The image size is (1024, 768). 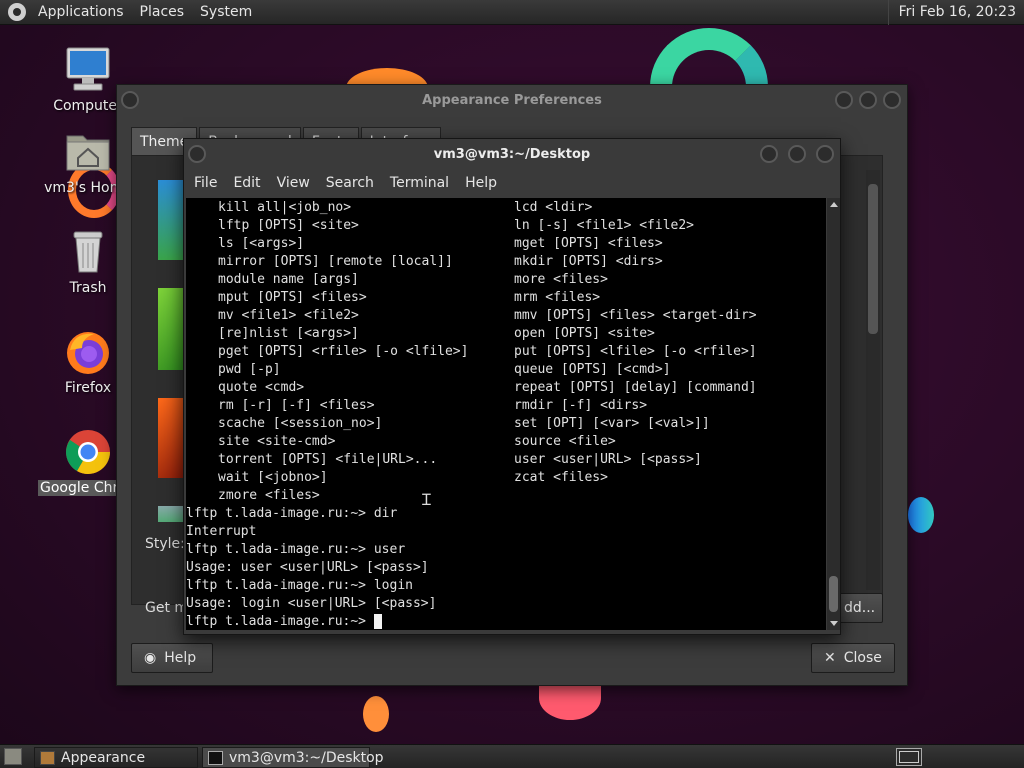 What do you see at coordinates (612, 423) in the screenshot?
I see `help-command-entry: set [OPT] [<var> [<val>]]` at bounding box center [612, 423].